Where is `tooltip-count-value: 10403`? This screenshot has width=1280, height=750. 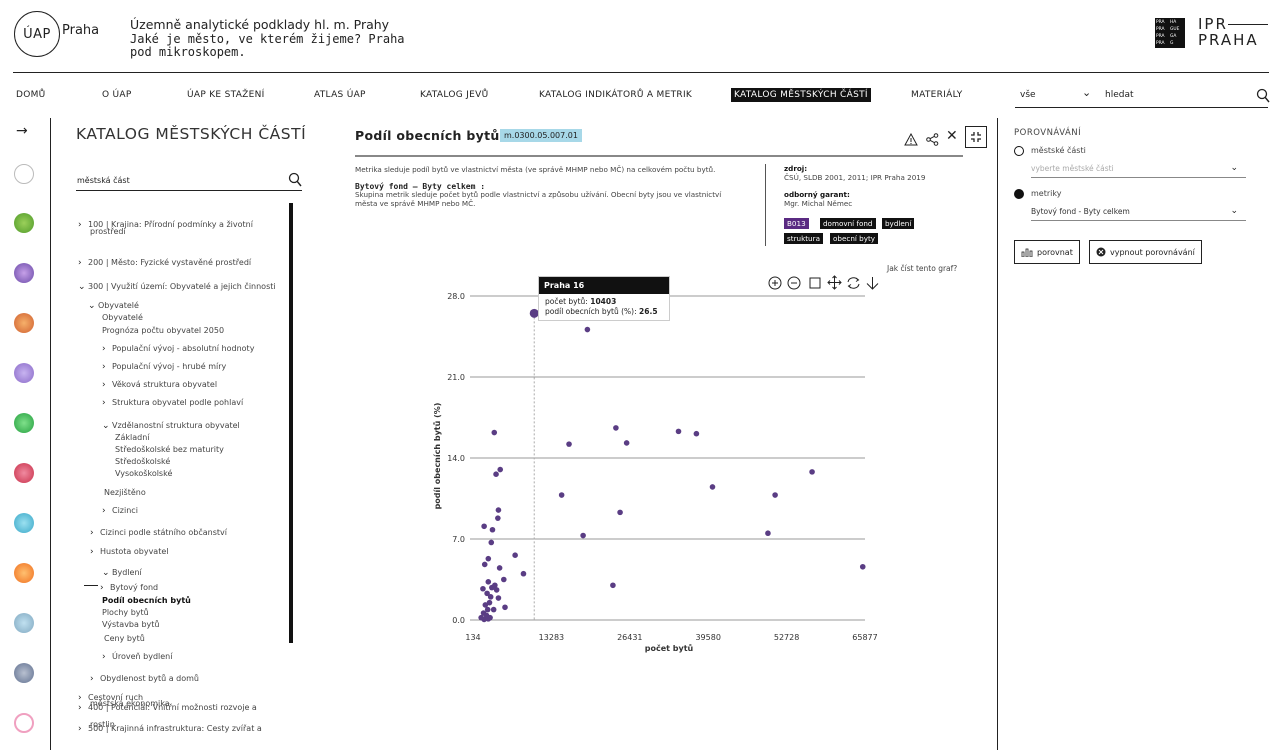 tooltip-count-value: 10403 is located at coordinates (603, 301).